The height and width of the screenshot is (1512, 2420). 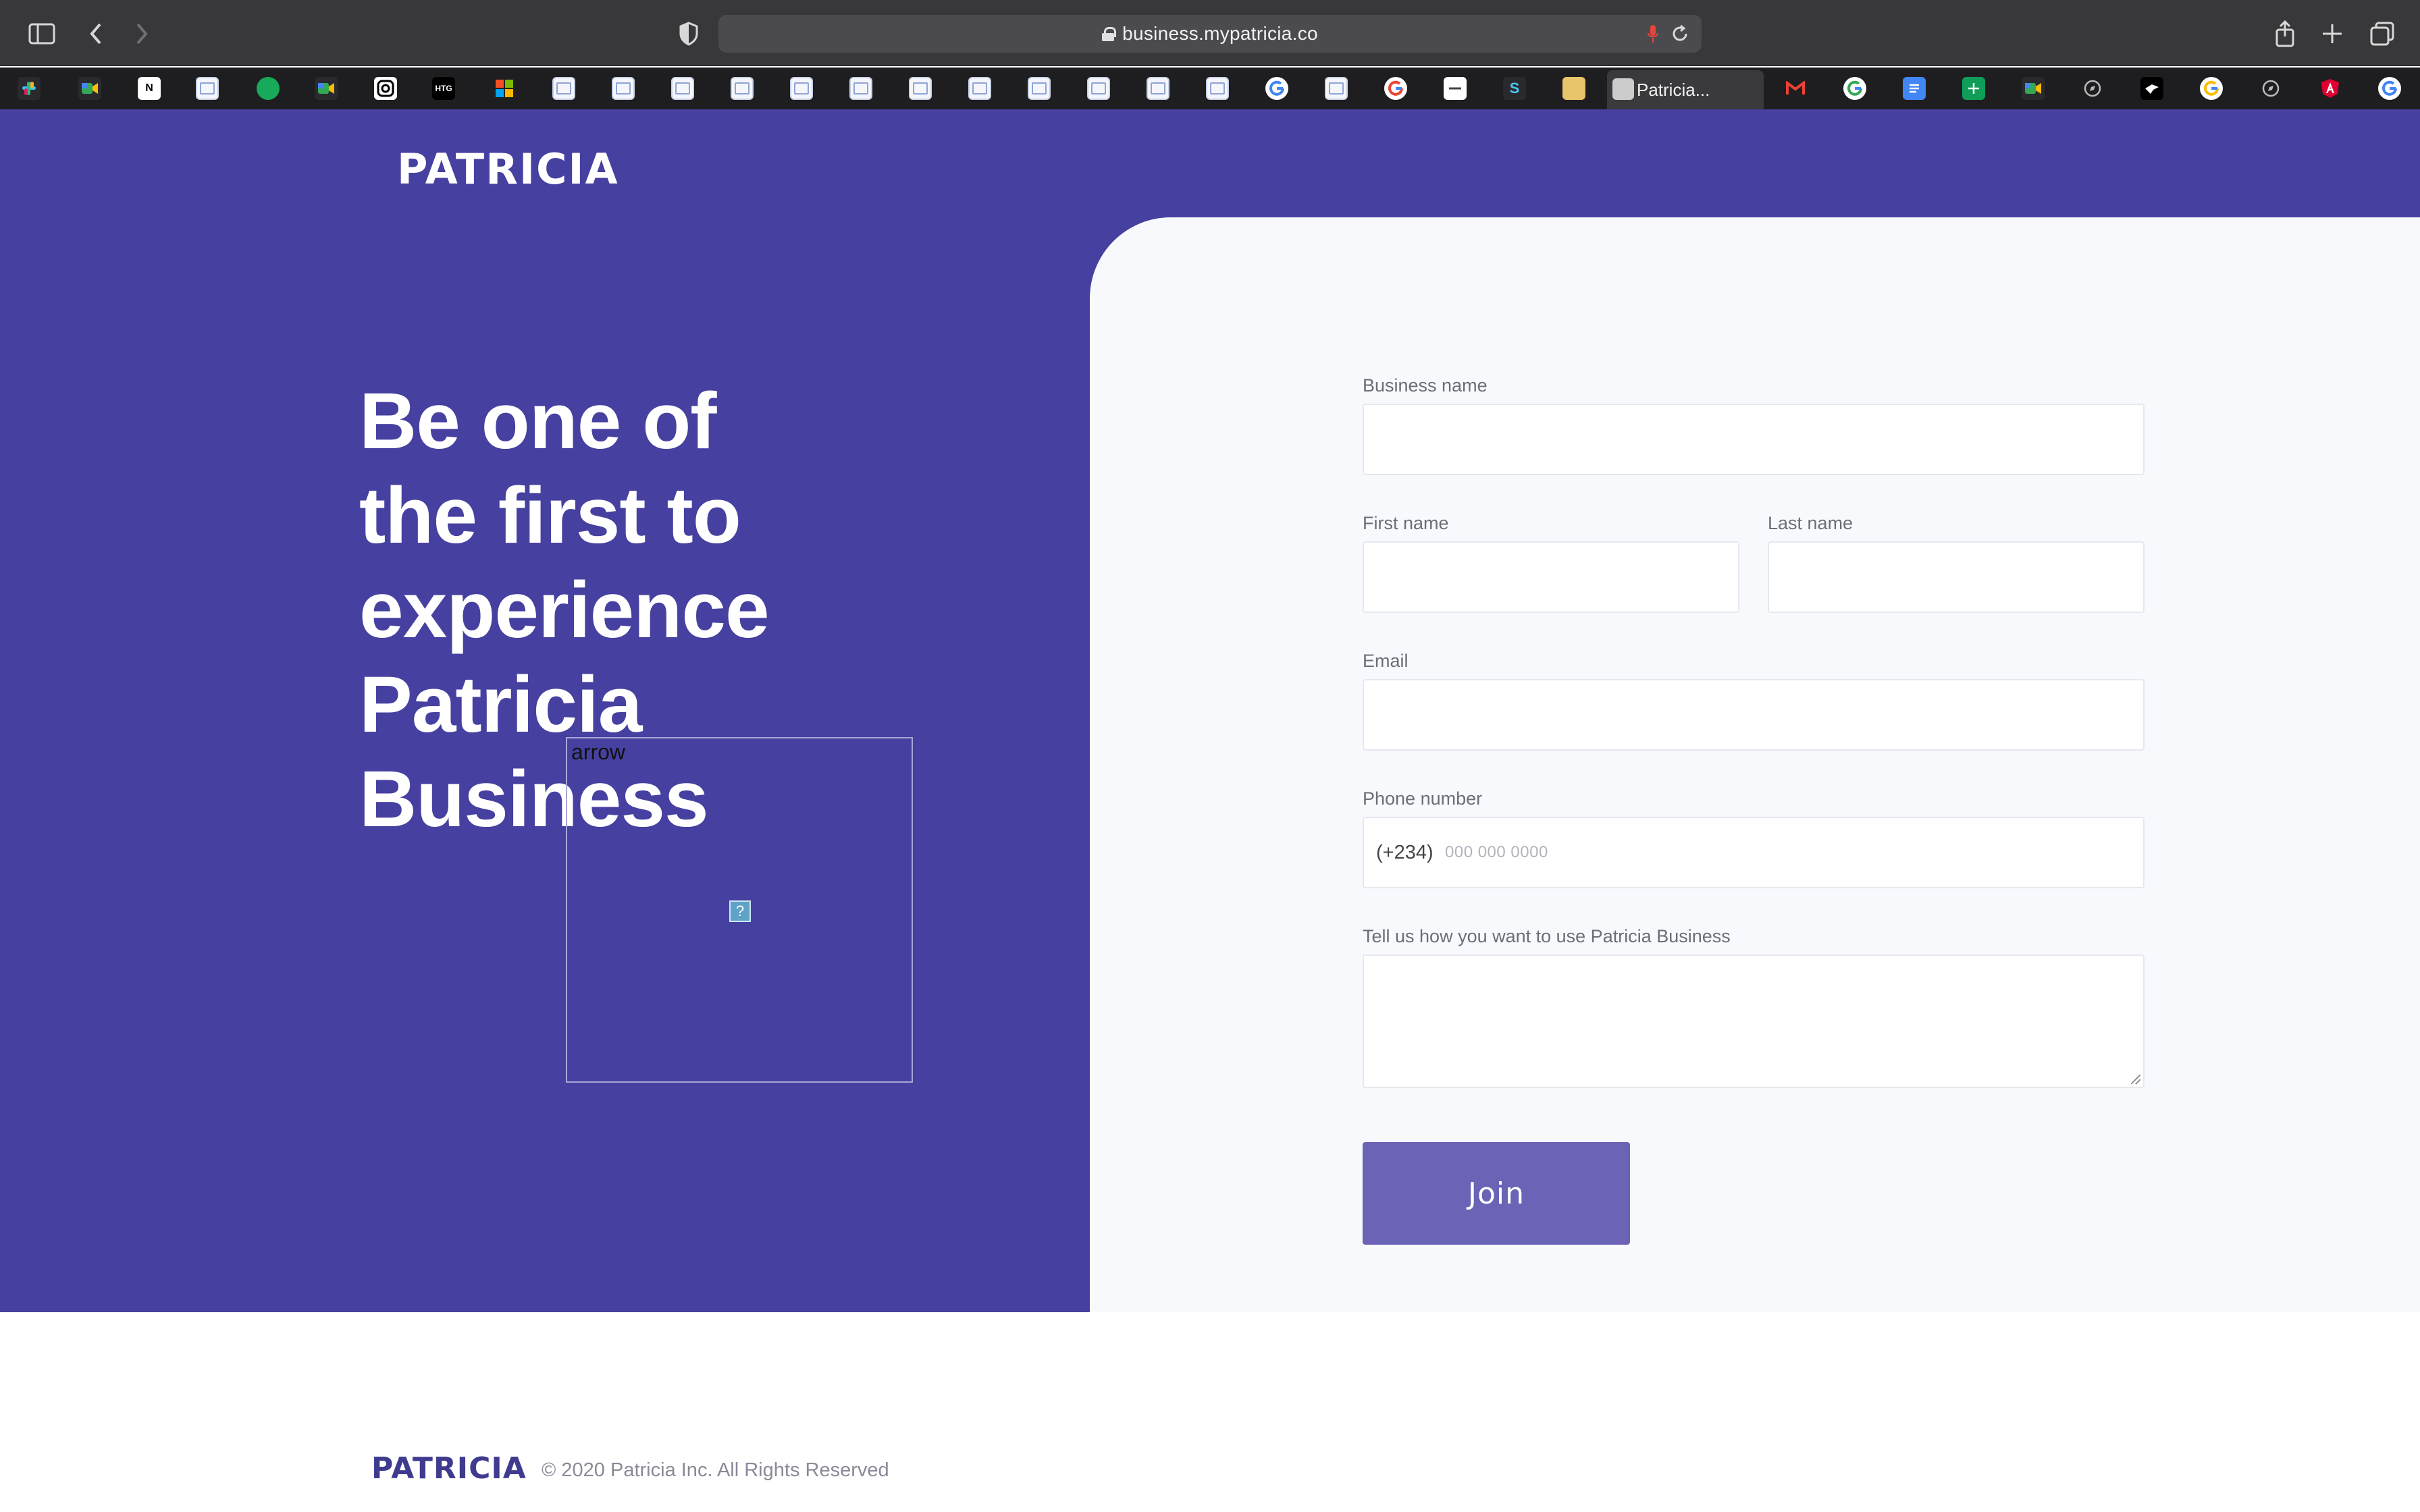 What do you see at coordinates (1754, 852) in the screenshot?
I see `phone-input: (+234) 000 000 0000` at bounding box center [1754, 852].